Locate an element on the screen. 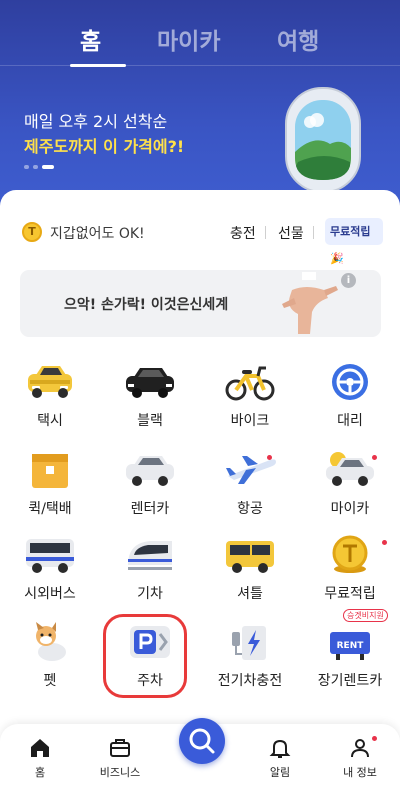 The image size is (400, 793). service-label: 기차 is located at coordinates (150, 594).